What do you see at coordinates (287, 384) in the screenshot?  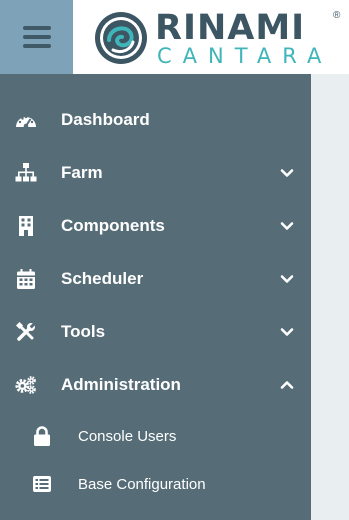 I see `chevron-up-icon` at bounding box center [287, 384].